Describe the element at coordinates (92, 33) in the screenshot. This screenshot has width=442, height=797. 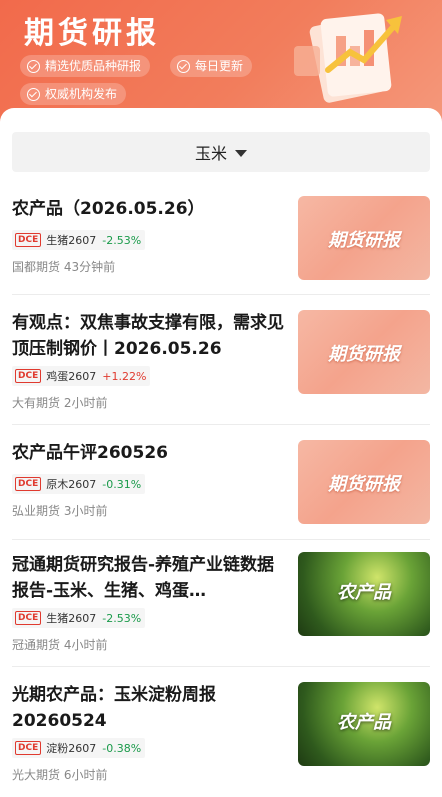
I see `page-title: 期货研报` at that location.